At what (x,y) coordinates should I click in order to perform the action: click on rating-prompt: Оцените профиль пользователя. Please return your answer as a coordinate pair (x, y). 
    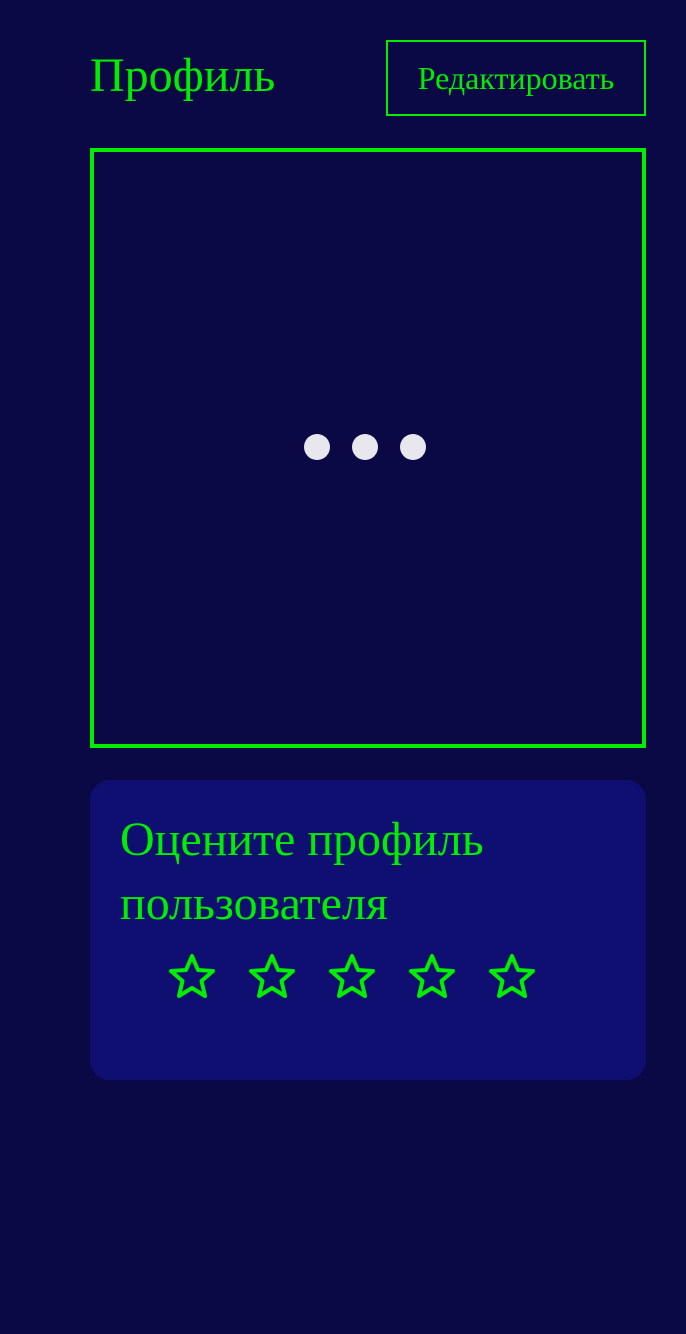
    Looking at the image, I should click on (302, 871).